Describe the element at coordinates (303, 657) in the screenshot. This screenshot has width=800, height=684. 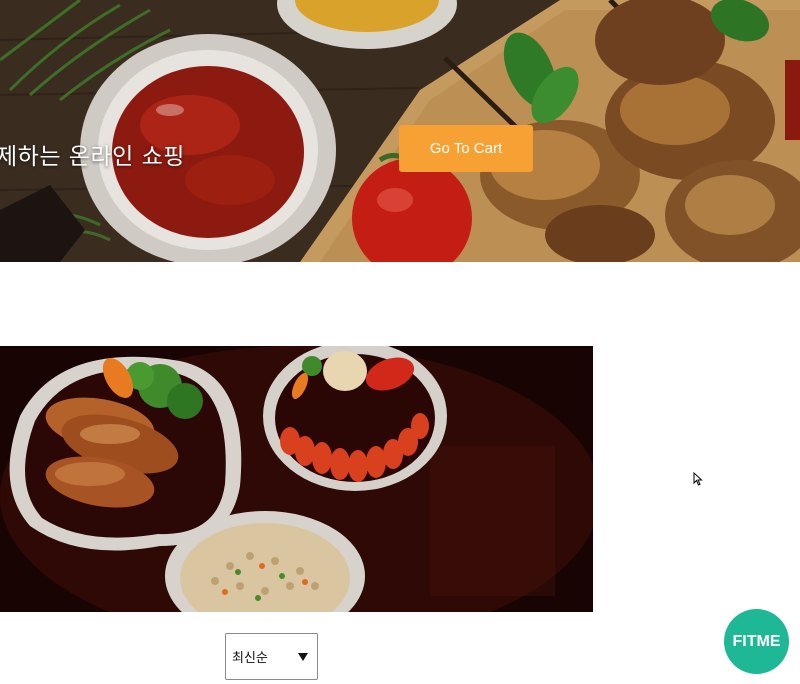
I see `dropdown-arrow-icon` at that location.